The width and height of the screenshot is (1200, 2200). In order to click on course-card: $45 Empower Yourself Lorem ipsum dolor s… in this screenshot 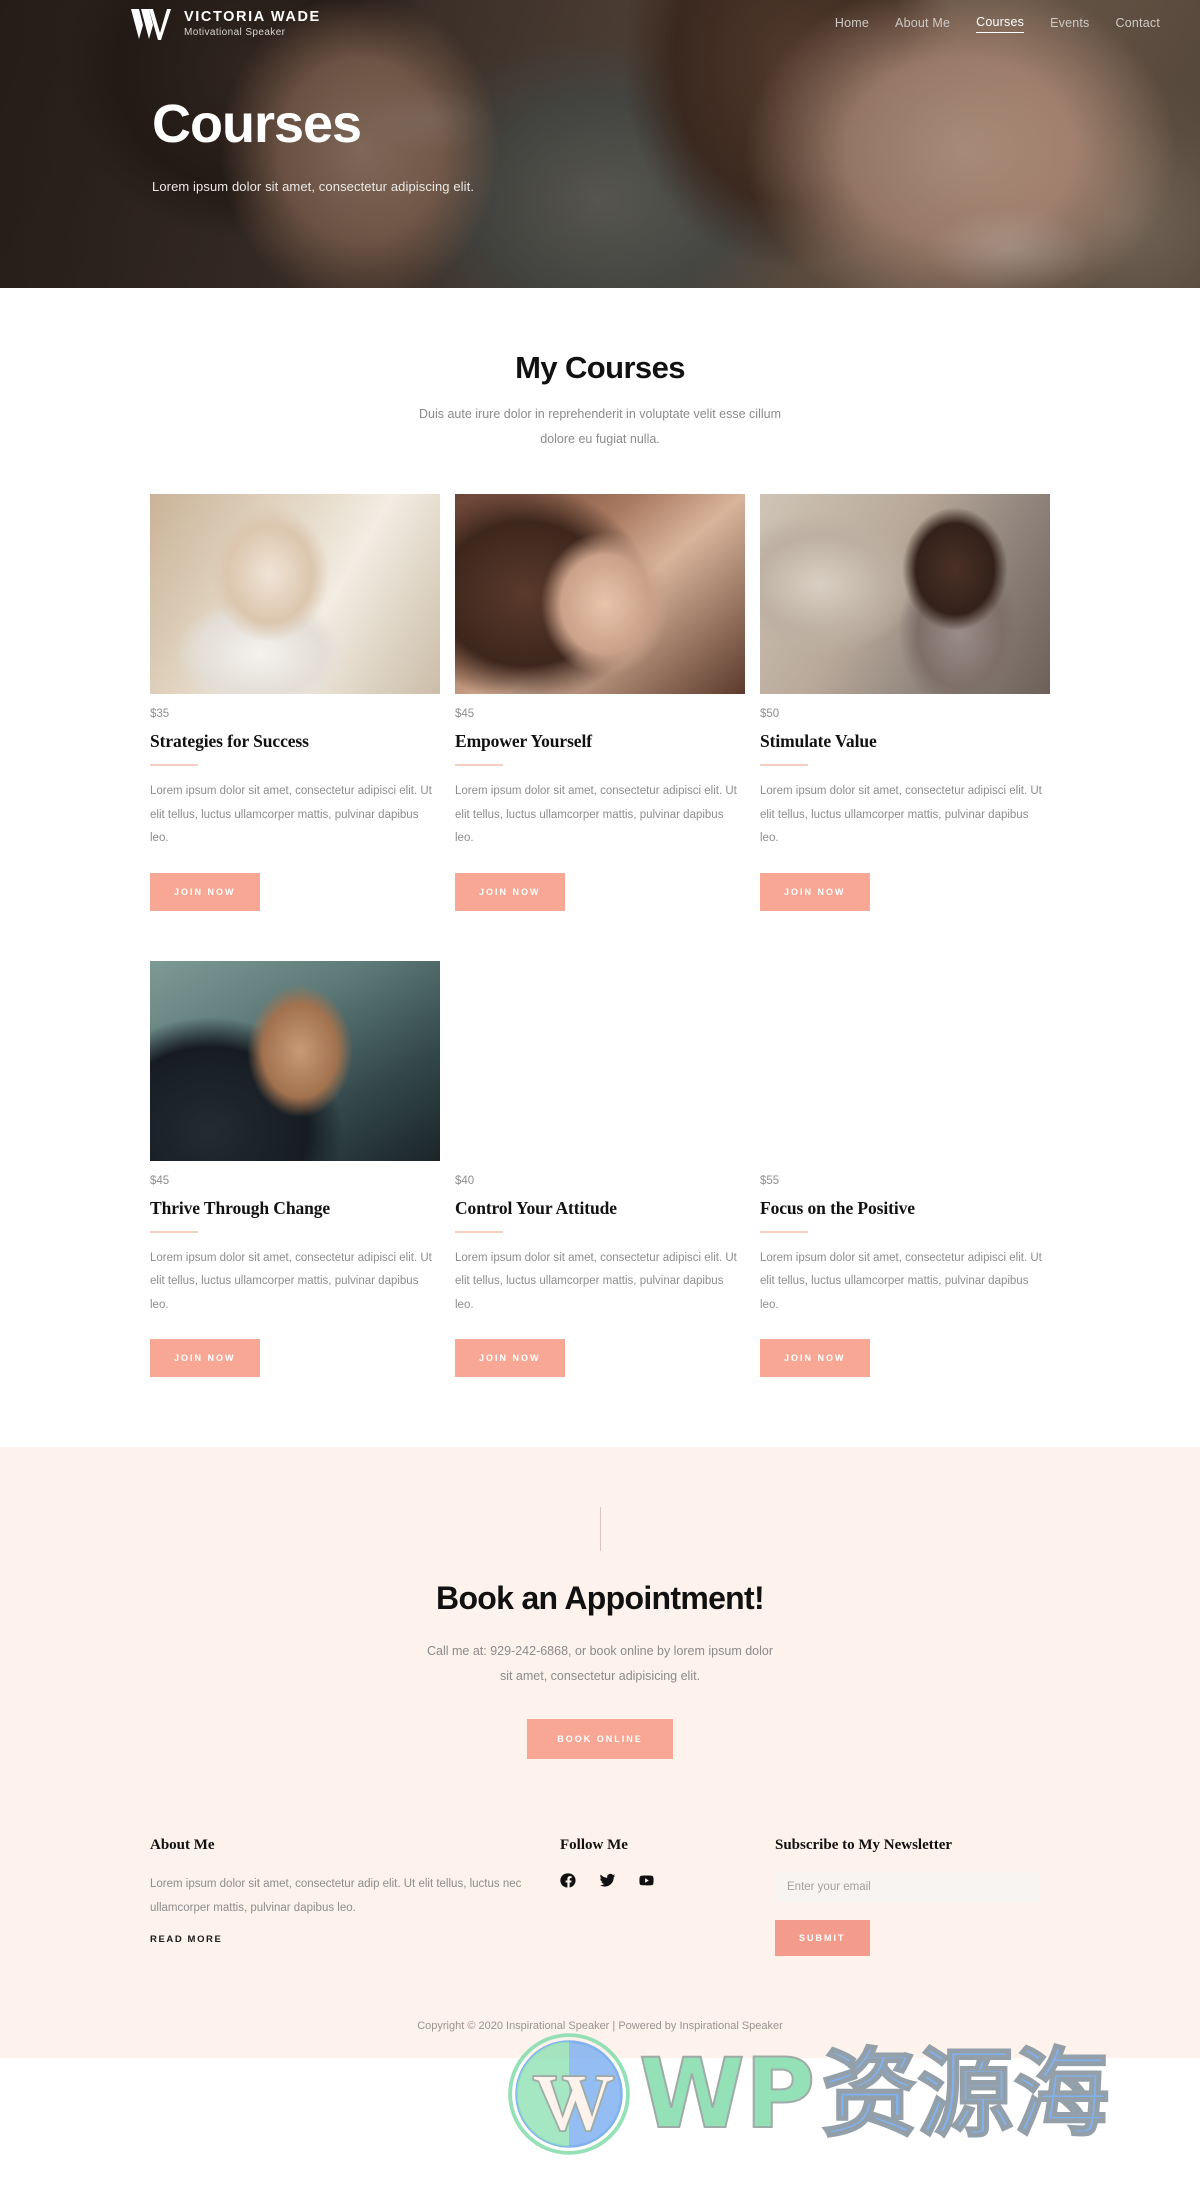, I will do `click(600, 702)`.